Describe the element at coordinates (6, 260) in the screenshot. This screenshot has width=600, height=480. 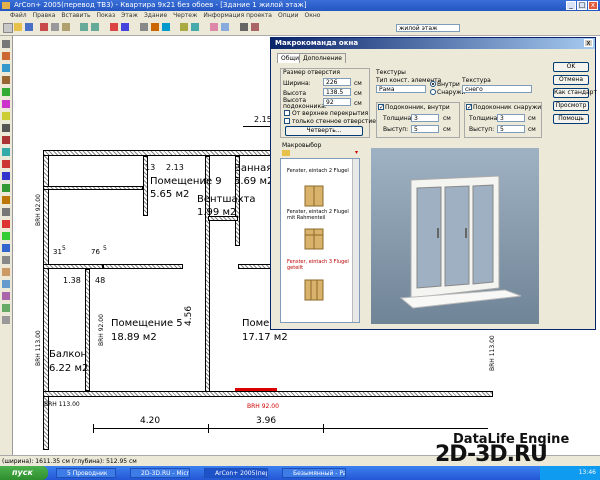
I see `ceiling-tool-icon` at that location.